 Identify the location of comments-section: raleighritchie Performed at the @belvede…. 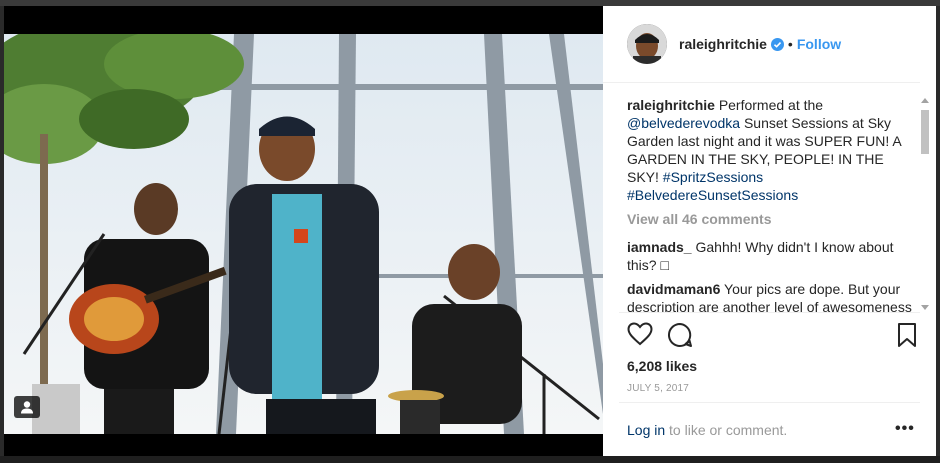
(772, 204).